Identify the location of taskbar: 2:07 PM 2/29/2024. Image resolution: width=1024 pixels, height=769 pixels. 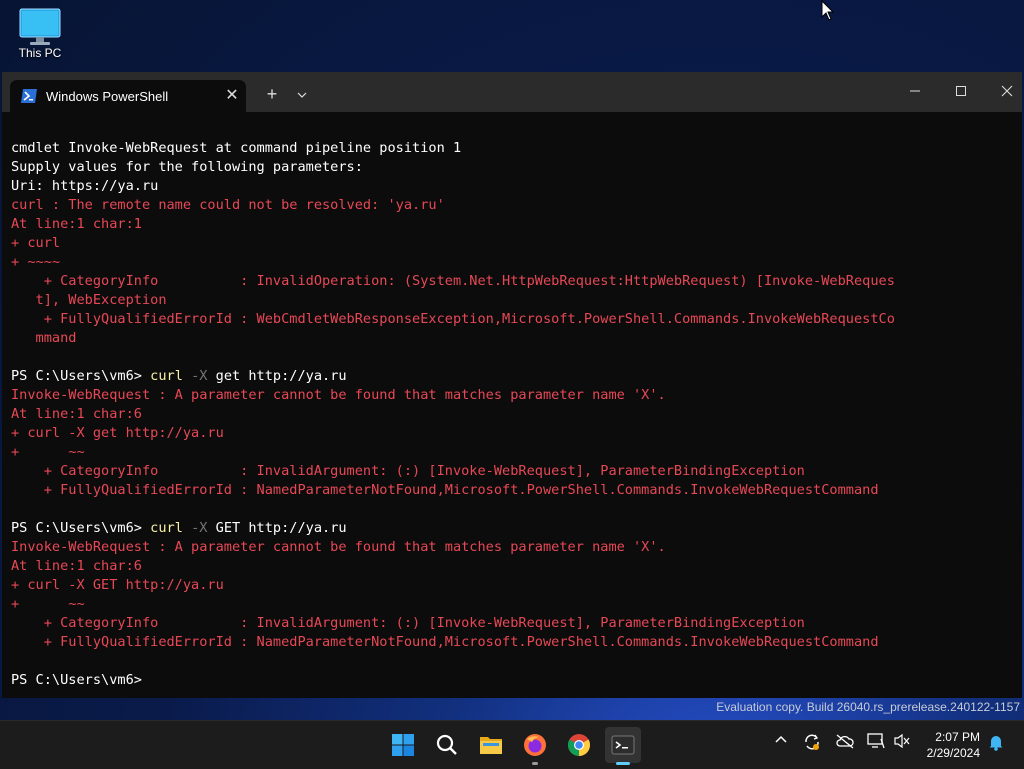
(512, 744).